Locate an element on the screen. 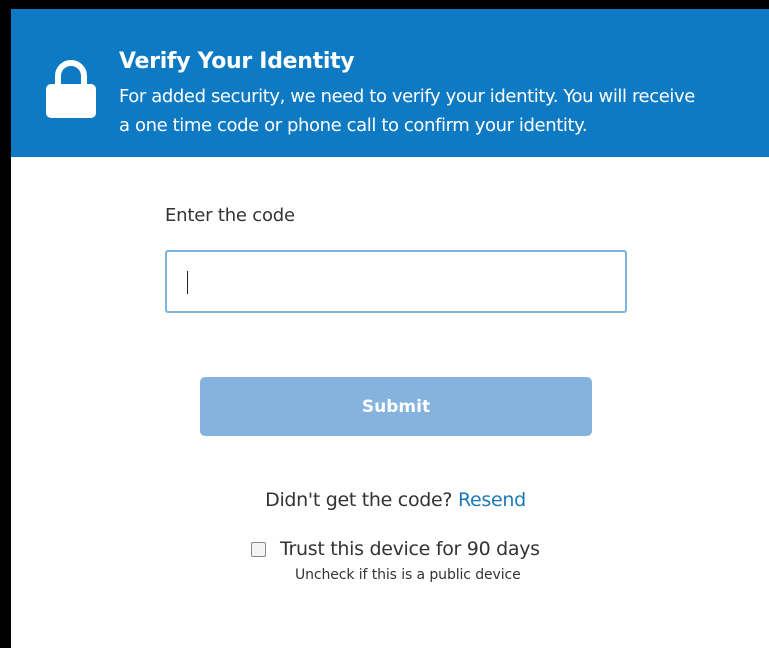 Image resolution: width=769 pixels, height=648 pixels. resend-link: Resend is located at coordinates (492, 500).